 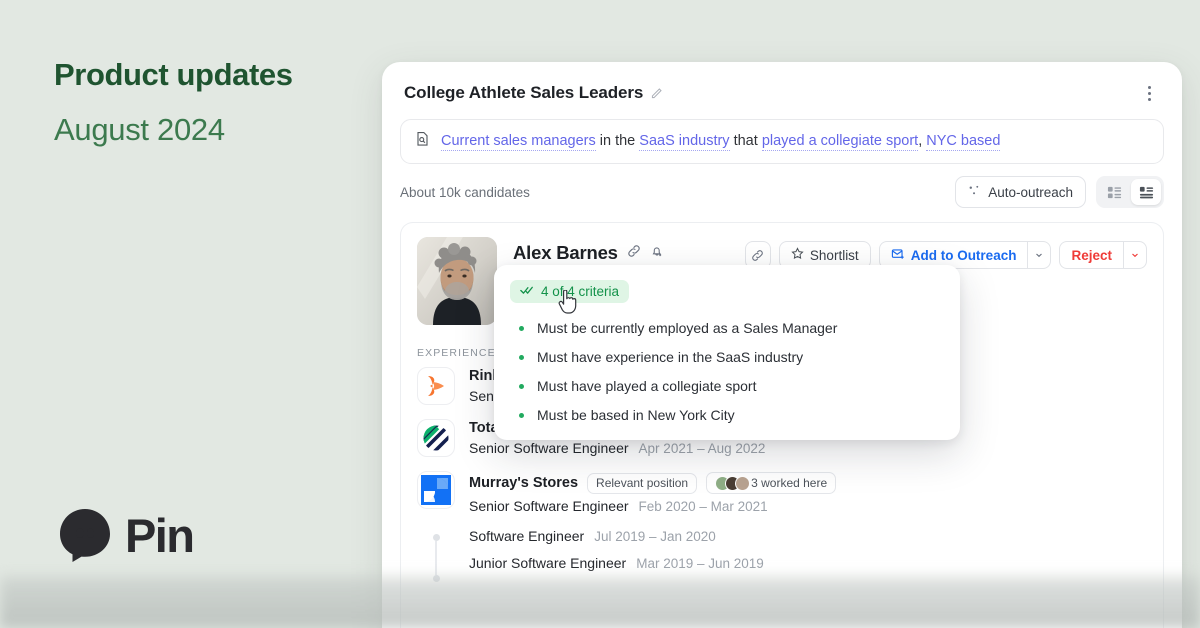 I want to click on murrays-stores-logo-icon, so click(x=436, y=490).